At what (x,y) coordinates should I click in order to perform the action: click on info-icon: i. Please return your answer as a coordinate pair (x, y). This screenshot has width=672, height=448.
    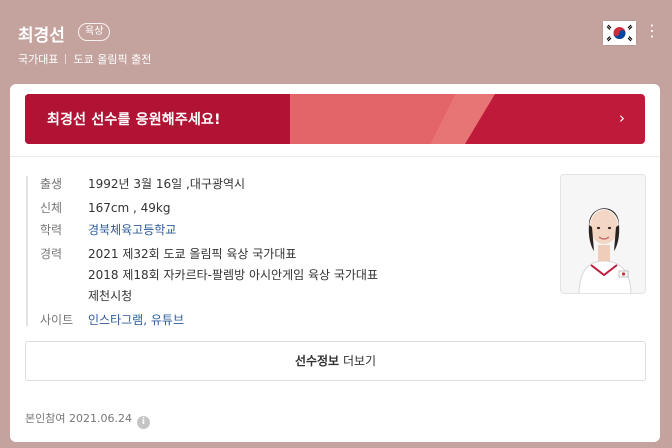
    Looking at the image, I should click on (143, 422).